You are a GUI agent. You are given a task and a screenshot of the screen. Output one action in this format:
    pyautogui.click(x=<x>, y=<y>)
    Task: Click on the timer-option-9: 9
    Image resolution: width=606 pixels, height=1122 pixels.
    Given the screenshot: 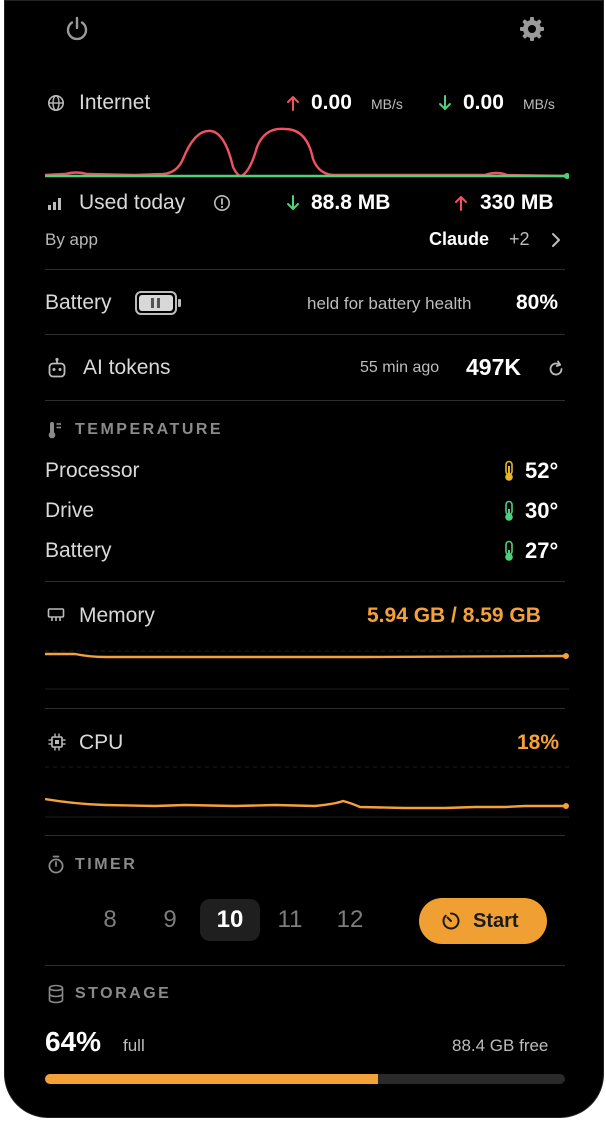 What is the action you would take?
    pyautogui.click(x=170, y=920)
    